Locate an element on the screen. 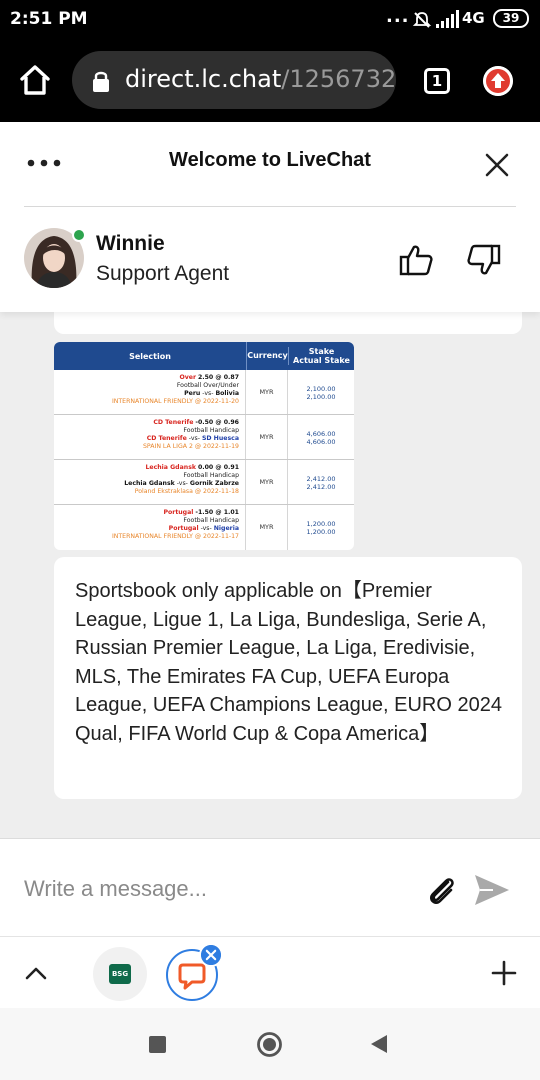 The image size is (540, 1080). bet-stake: 1,200.00 1,200.00 is located at coordinates (321, 527).